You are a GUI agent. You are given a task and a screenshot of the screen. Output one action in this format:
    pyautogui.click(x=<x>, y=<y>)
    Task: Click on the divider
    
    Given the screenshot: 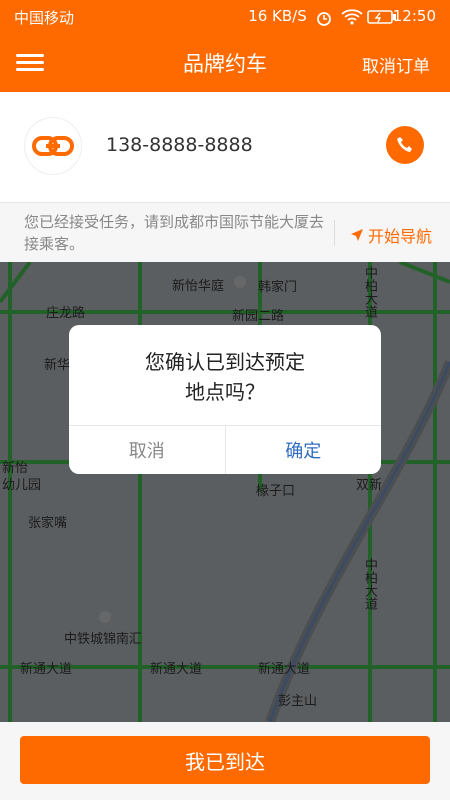 What is the action you would take?
    pyautogui.click(x=334, y=233)
    